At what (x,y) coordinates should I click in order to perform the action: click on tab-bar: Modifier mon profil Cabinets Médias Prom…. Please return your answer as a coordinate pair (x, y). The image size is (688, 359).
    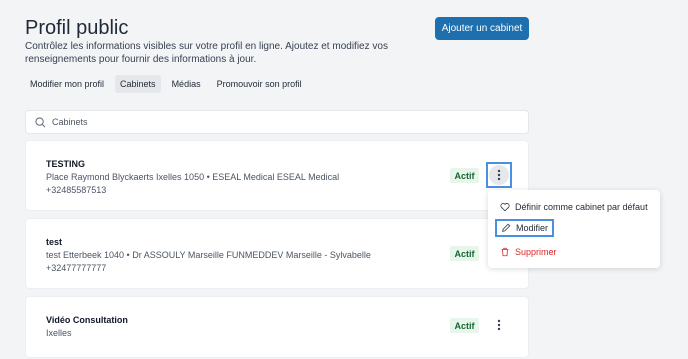
    Looking at the image, I should click on (166, 84).